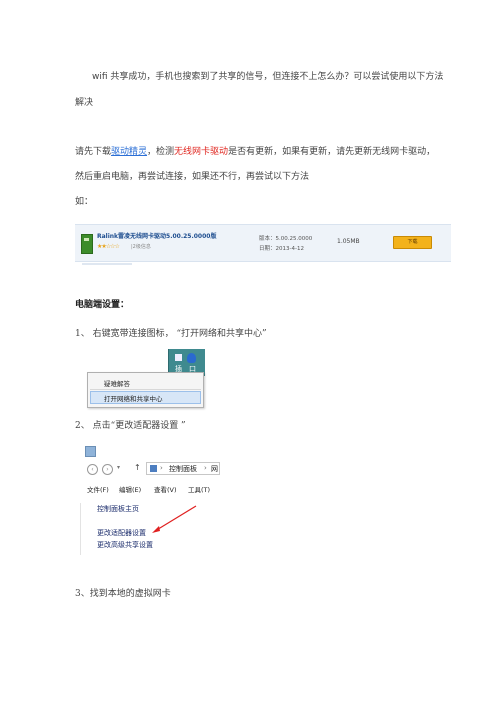  I want to click on red-arrow-icon, so click(174, 519).